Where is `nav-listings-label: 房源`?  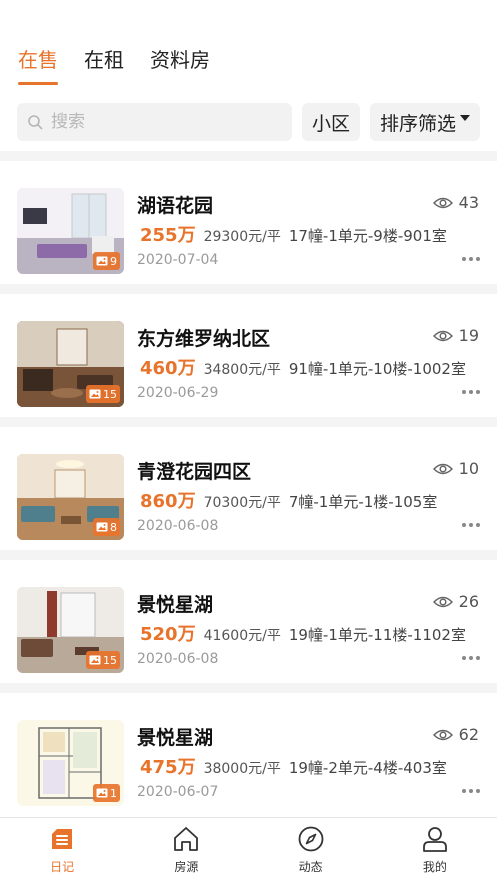
nav-listings-label: 房源 is located at coordinates (186, 867).